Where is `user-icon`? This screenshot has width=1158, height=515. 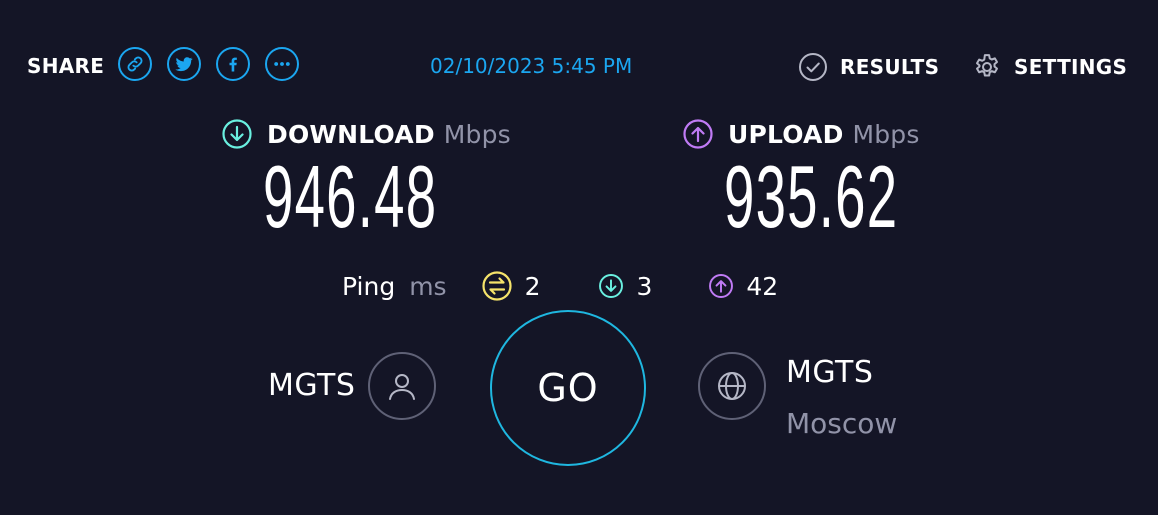 user-icon is located at coordinates (402, 387).